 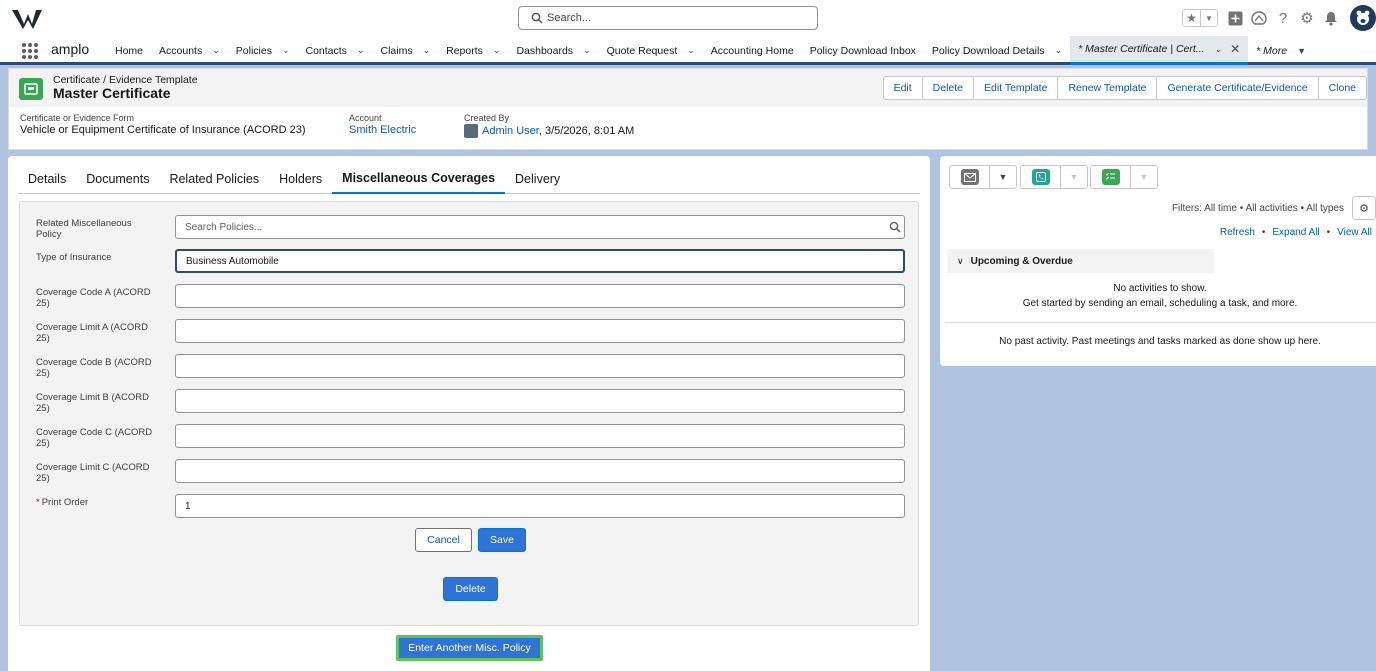 I want to click on nav-item-label: Policies, so click(x=254, y=51).